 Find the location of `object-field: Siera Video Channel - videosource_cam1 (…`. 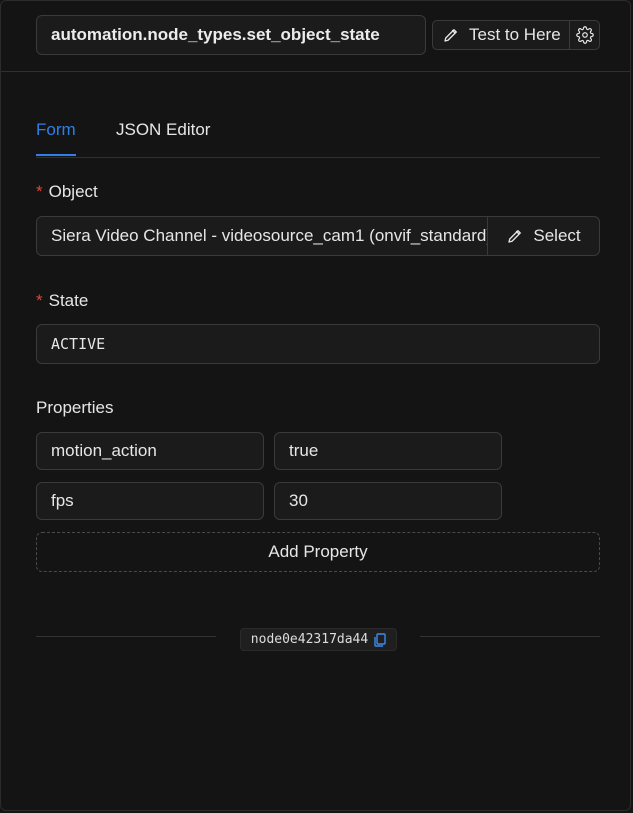

object-field: Siera Video Channel - videosource_cam1 (… is located at coordinates (262, 236).